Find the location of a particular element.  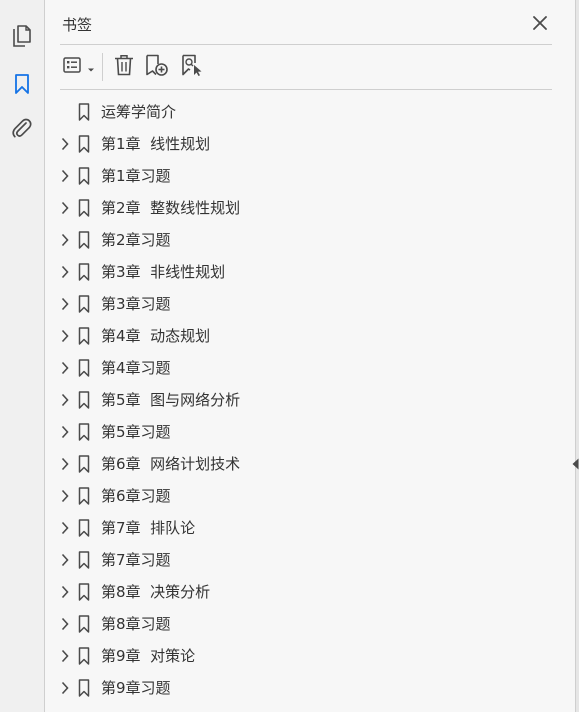

bookmark-item: 第4章习题 is located at coordinates (310, 368).